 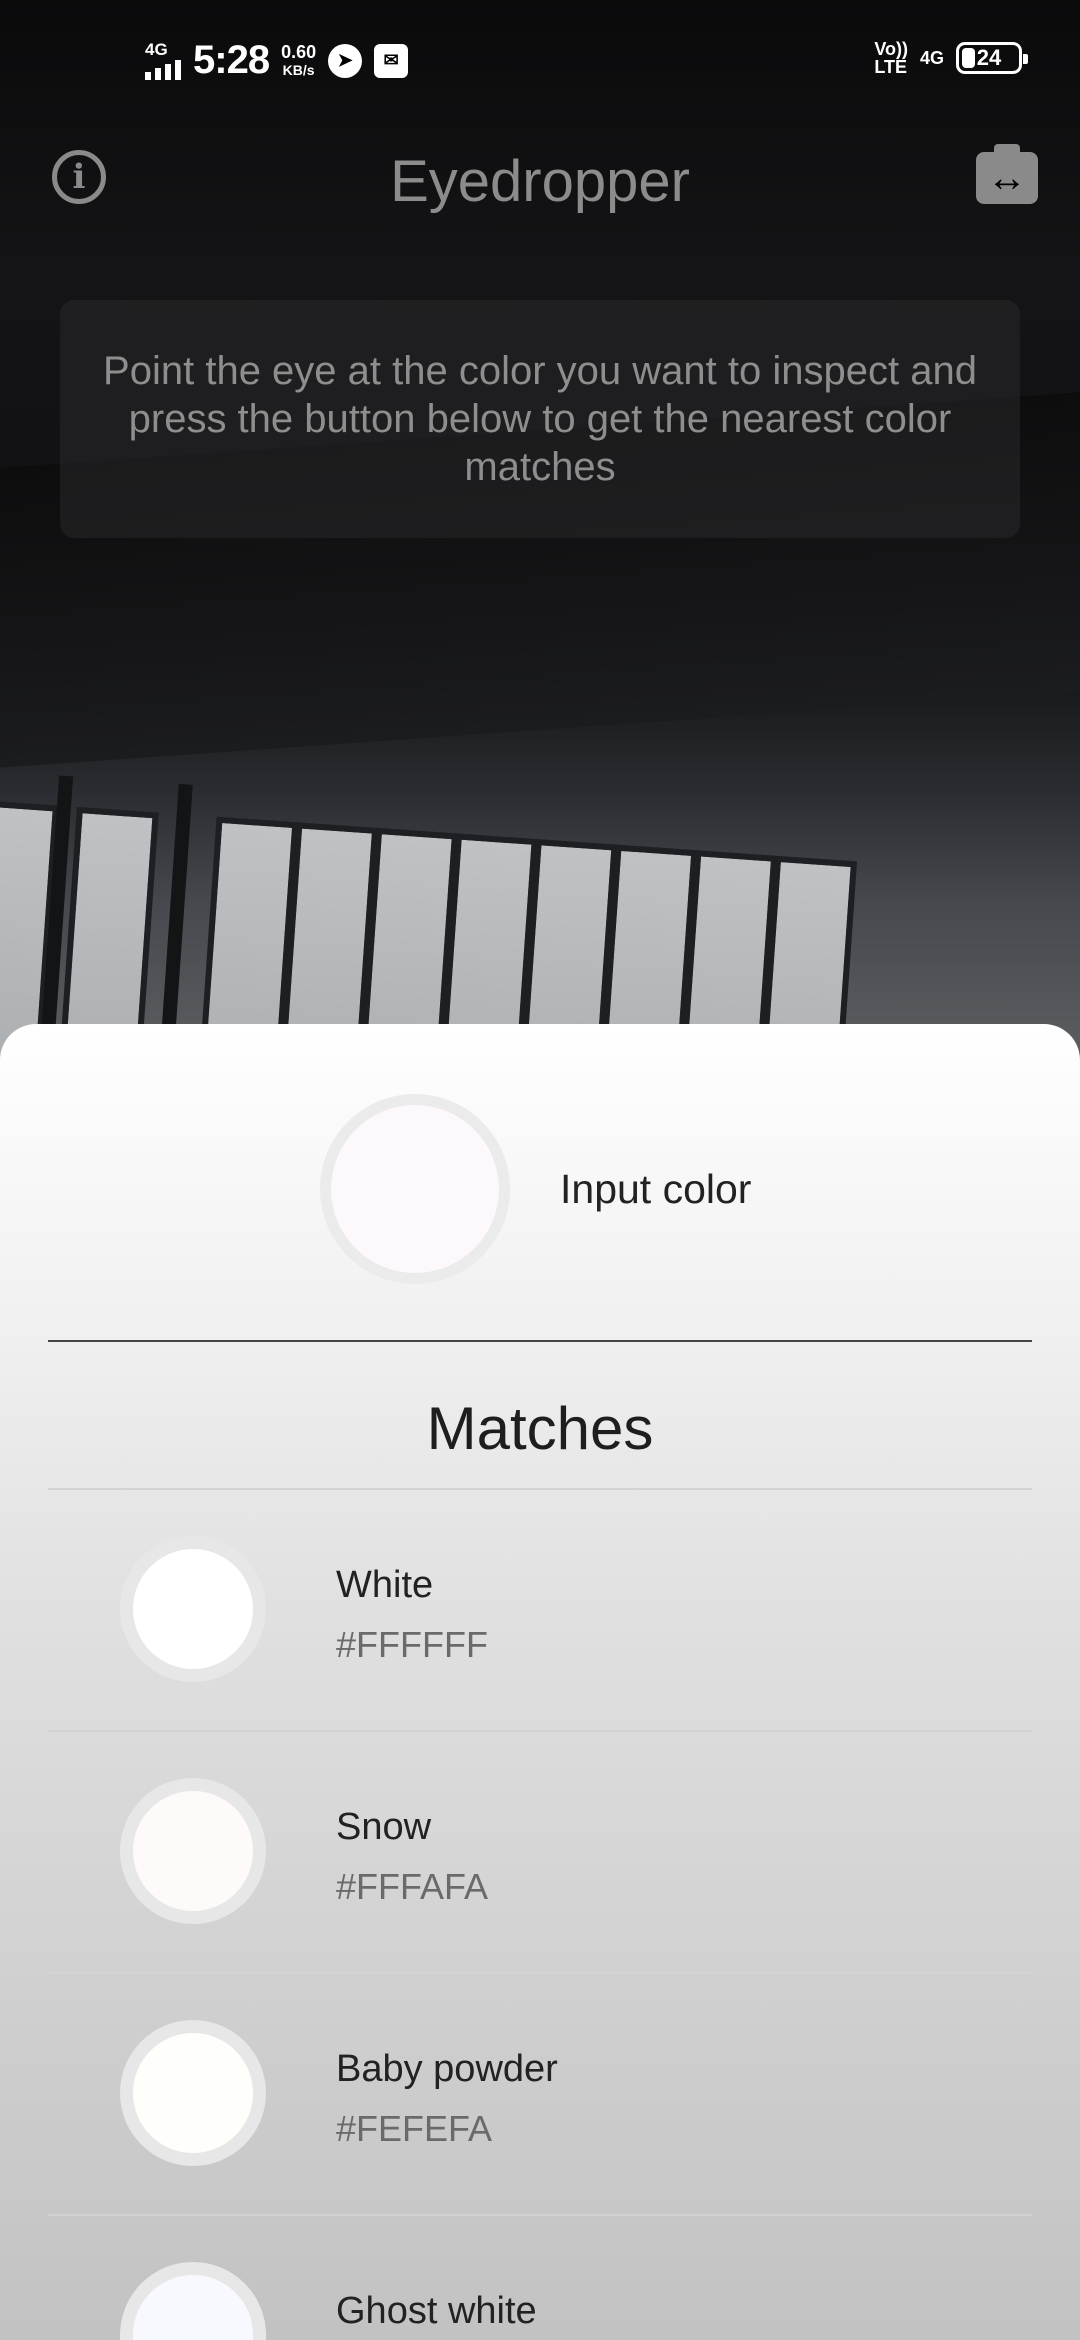 I want to click on network-type-right: 4G, so click(x=931, y=57).